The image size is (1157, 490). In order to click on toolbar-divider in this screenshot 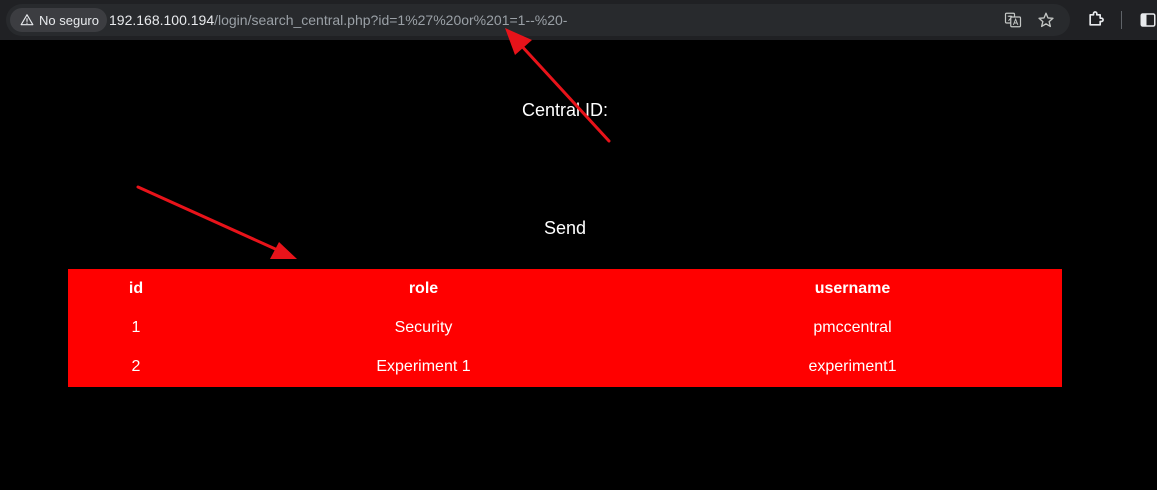, I will do `click(1121, 20)`.